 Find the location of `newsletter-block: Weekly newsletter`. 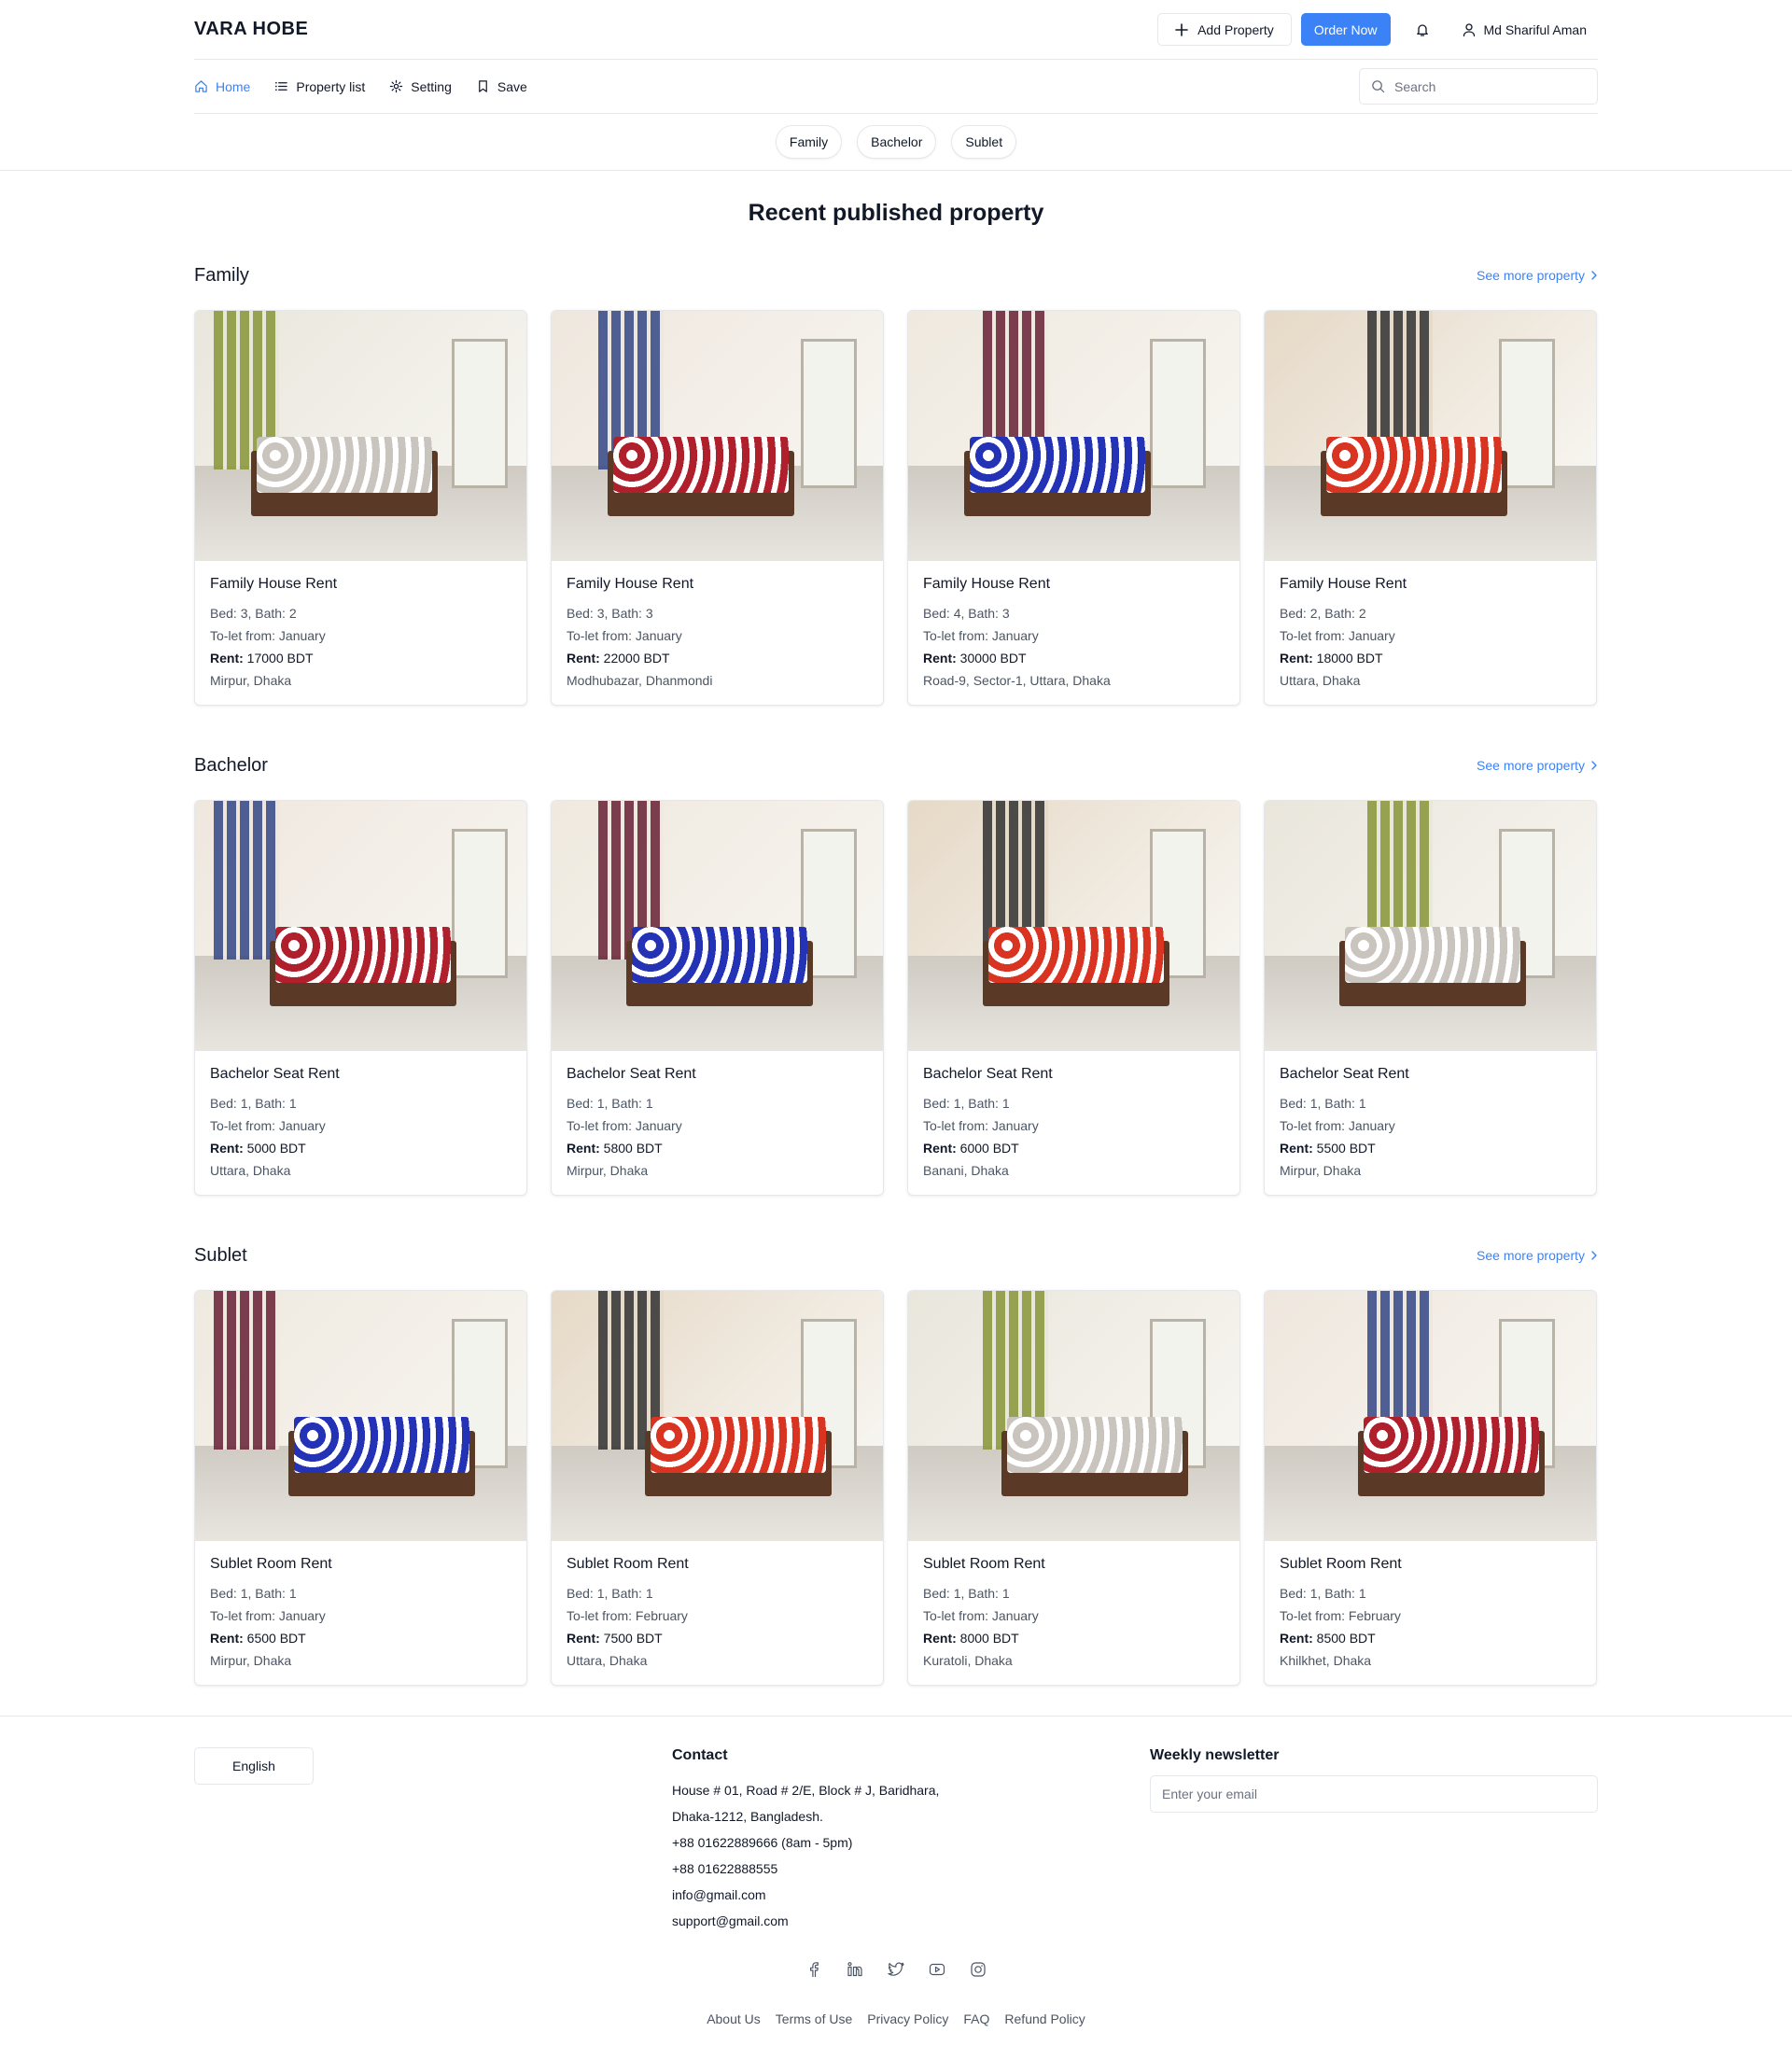

newsletter-block: Weekly newsletter is located at coordinates (1374, 1780).